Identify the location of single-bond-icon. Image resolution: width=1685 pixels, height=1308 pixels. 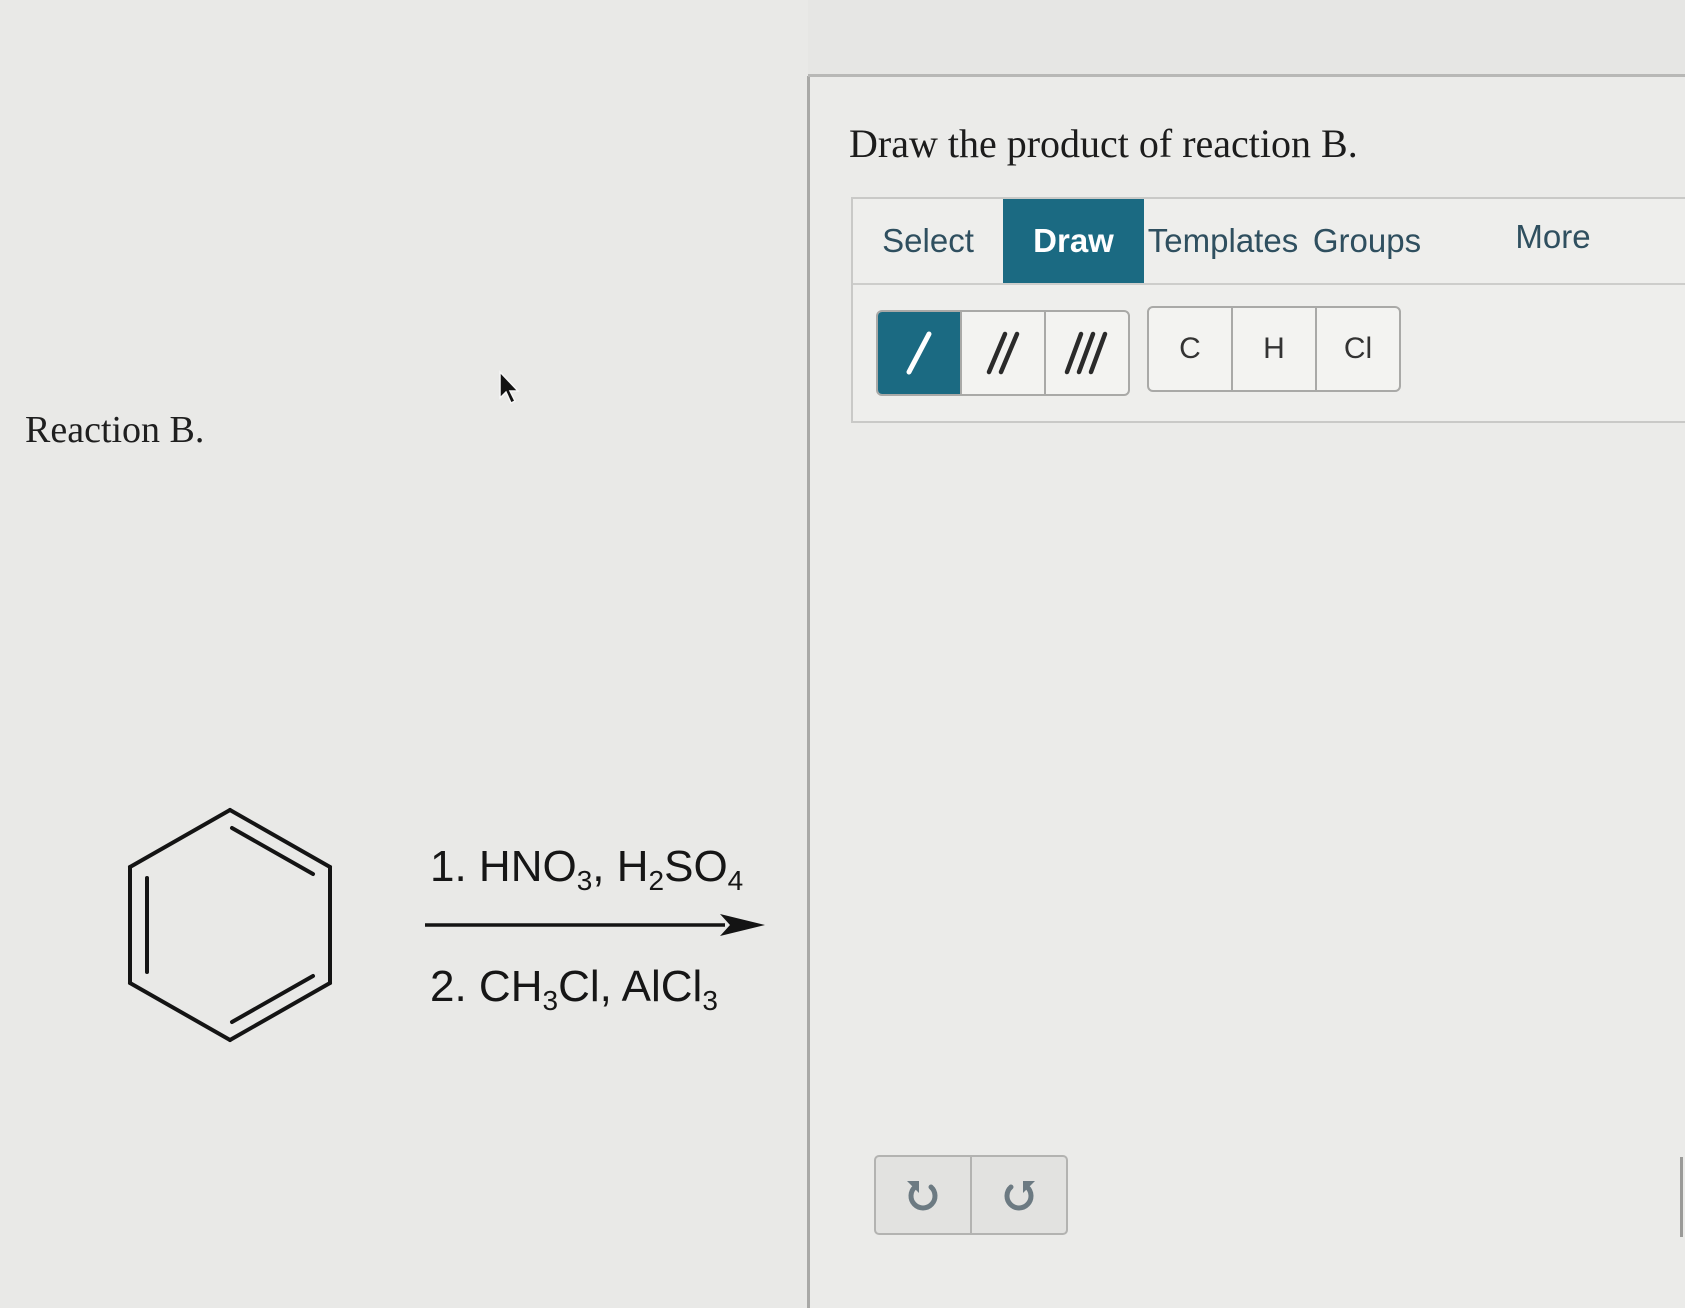
(919, 353).